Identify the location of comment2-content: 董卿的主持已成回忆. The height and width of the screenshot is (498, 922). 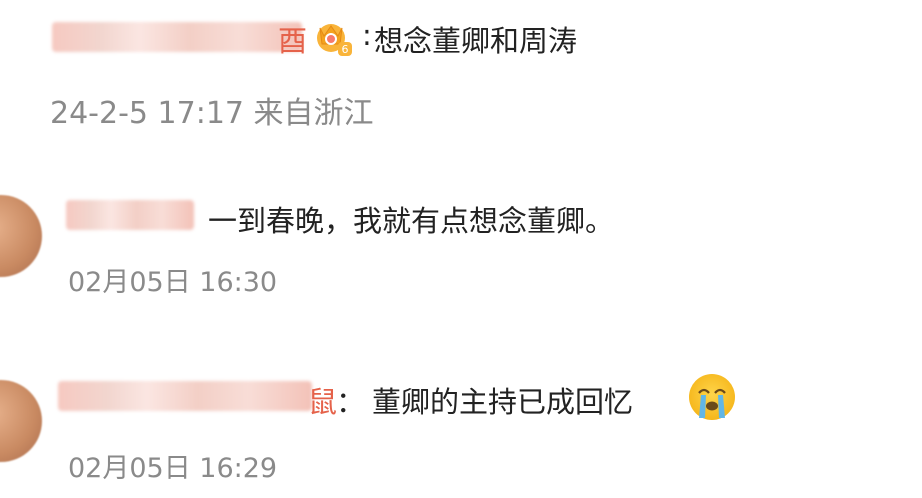
(503, 402).